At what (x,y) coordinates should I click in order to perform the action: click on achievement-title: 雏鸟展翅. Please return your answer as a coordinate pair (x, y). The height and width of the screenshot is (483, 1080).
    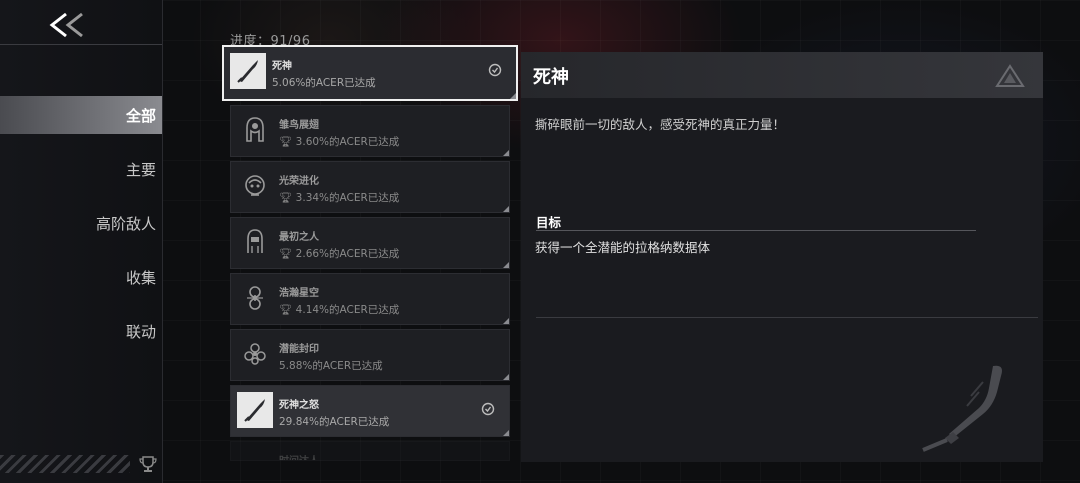
    Looking at the image, I should click on (299, 125).